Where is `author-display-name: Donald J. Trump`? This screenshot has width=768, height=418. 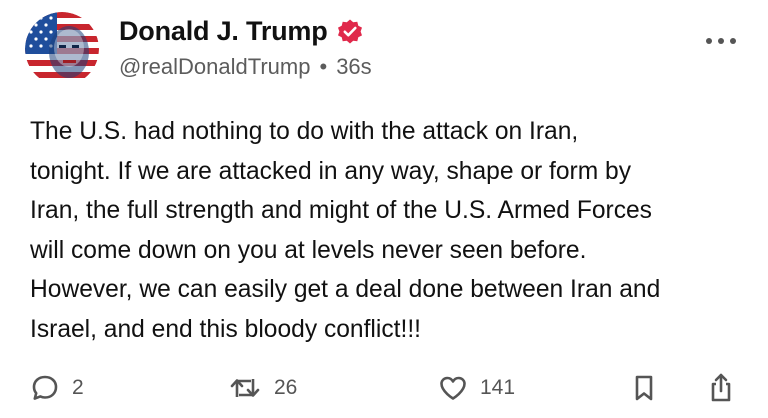
author-display-name: Donald J. Trump is located at coordinates (223, 31).